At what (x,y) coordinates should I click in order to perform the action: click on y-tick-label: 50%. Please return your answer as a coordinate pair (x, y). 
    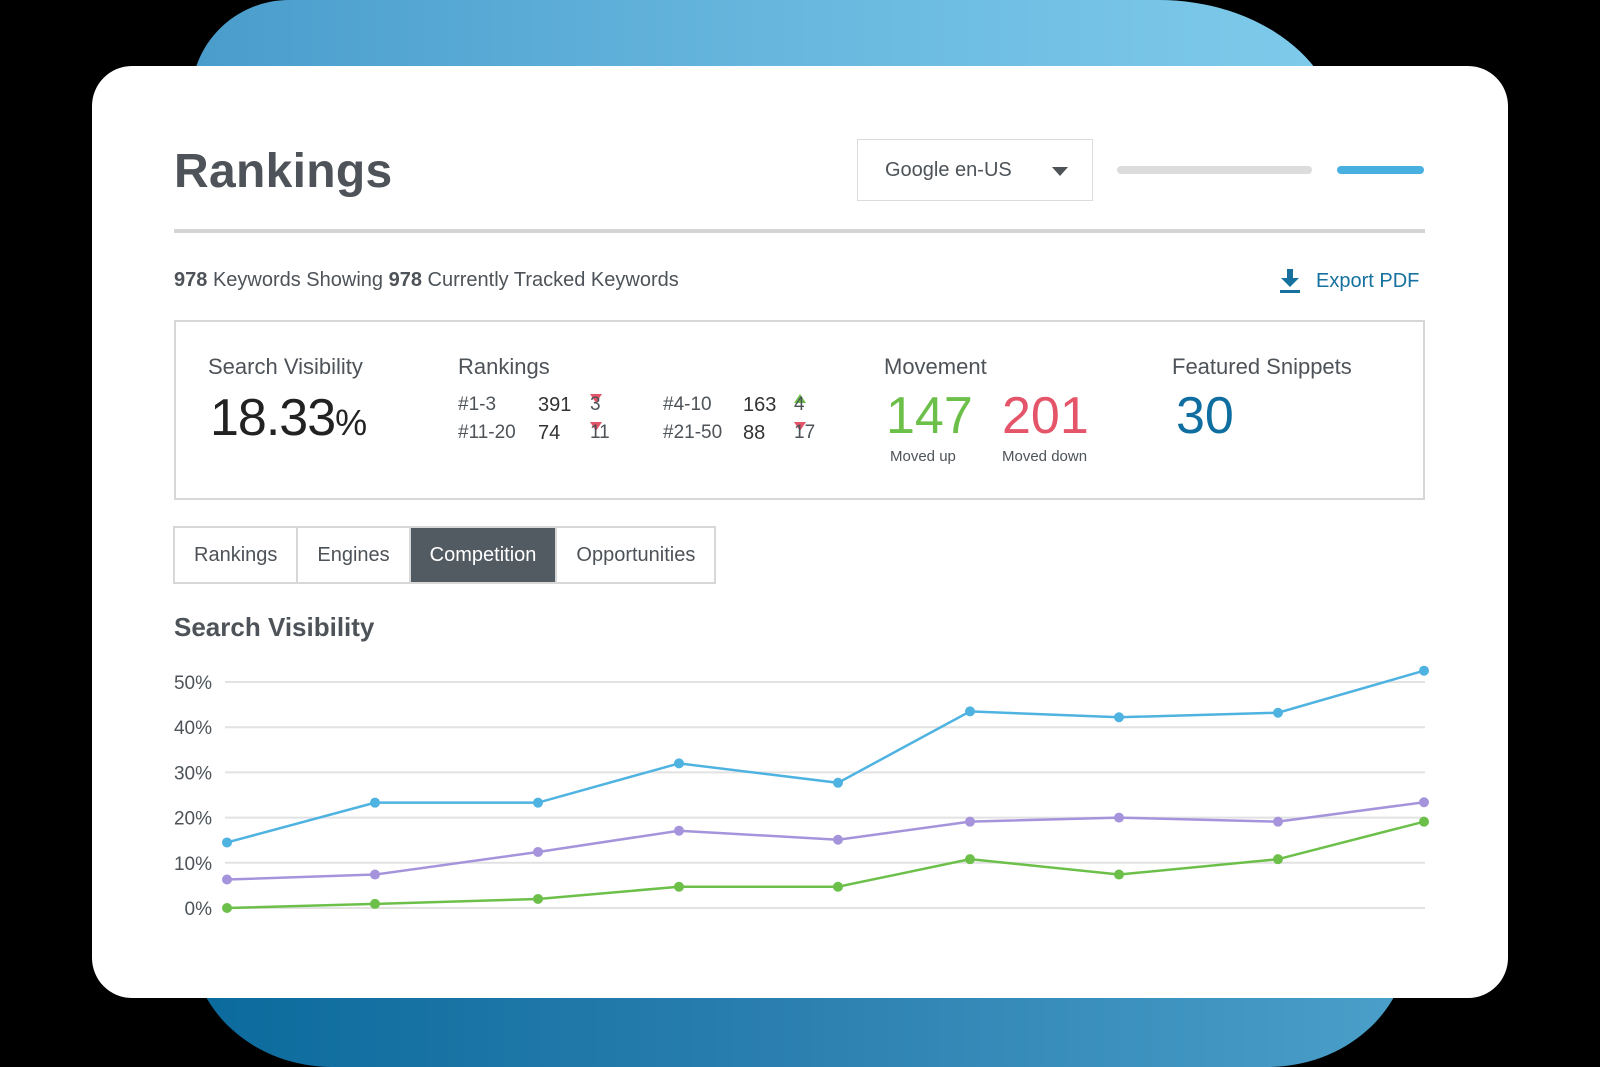
    Looking at the image, I should click on (193, 683).